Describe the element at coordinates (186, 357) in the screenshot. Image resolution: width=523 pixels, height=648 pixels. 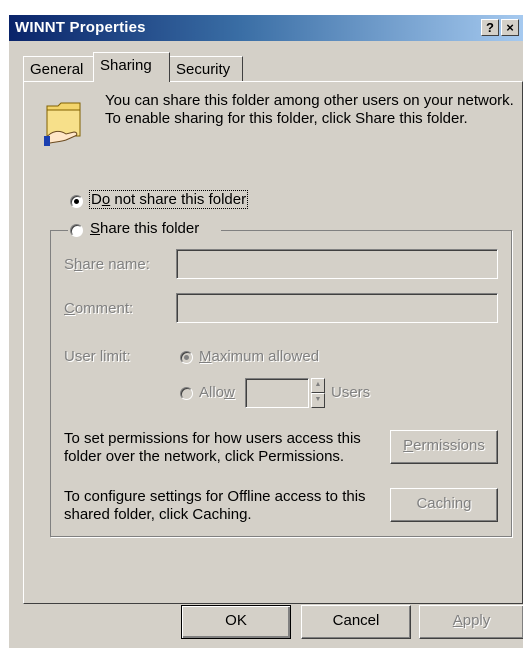
I see `maximum-allowed-radio` at that location.